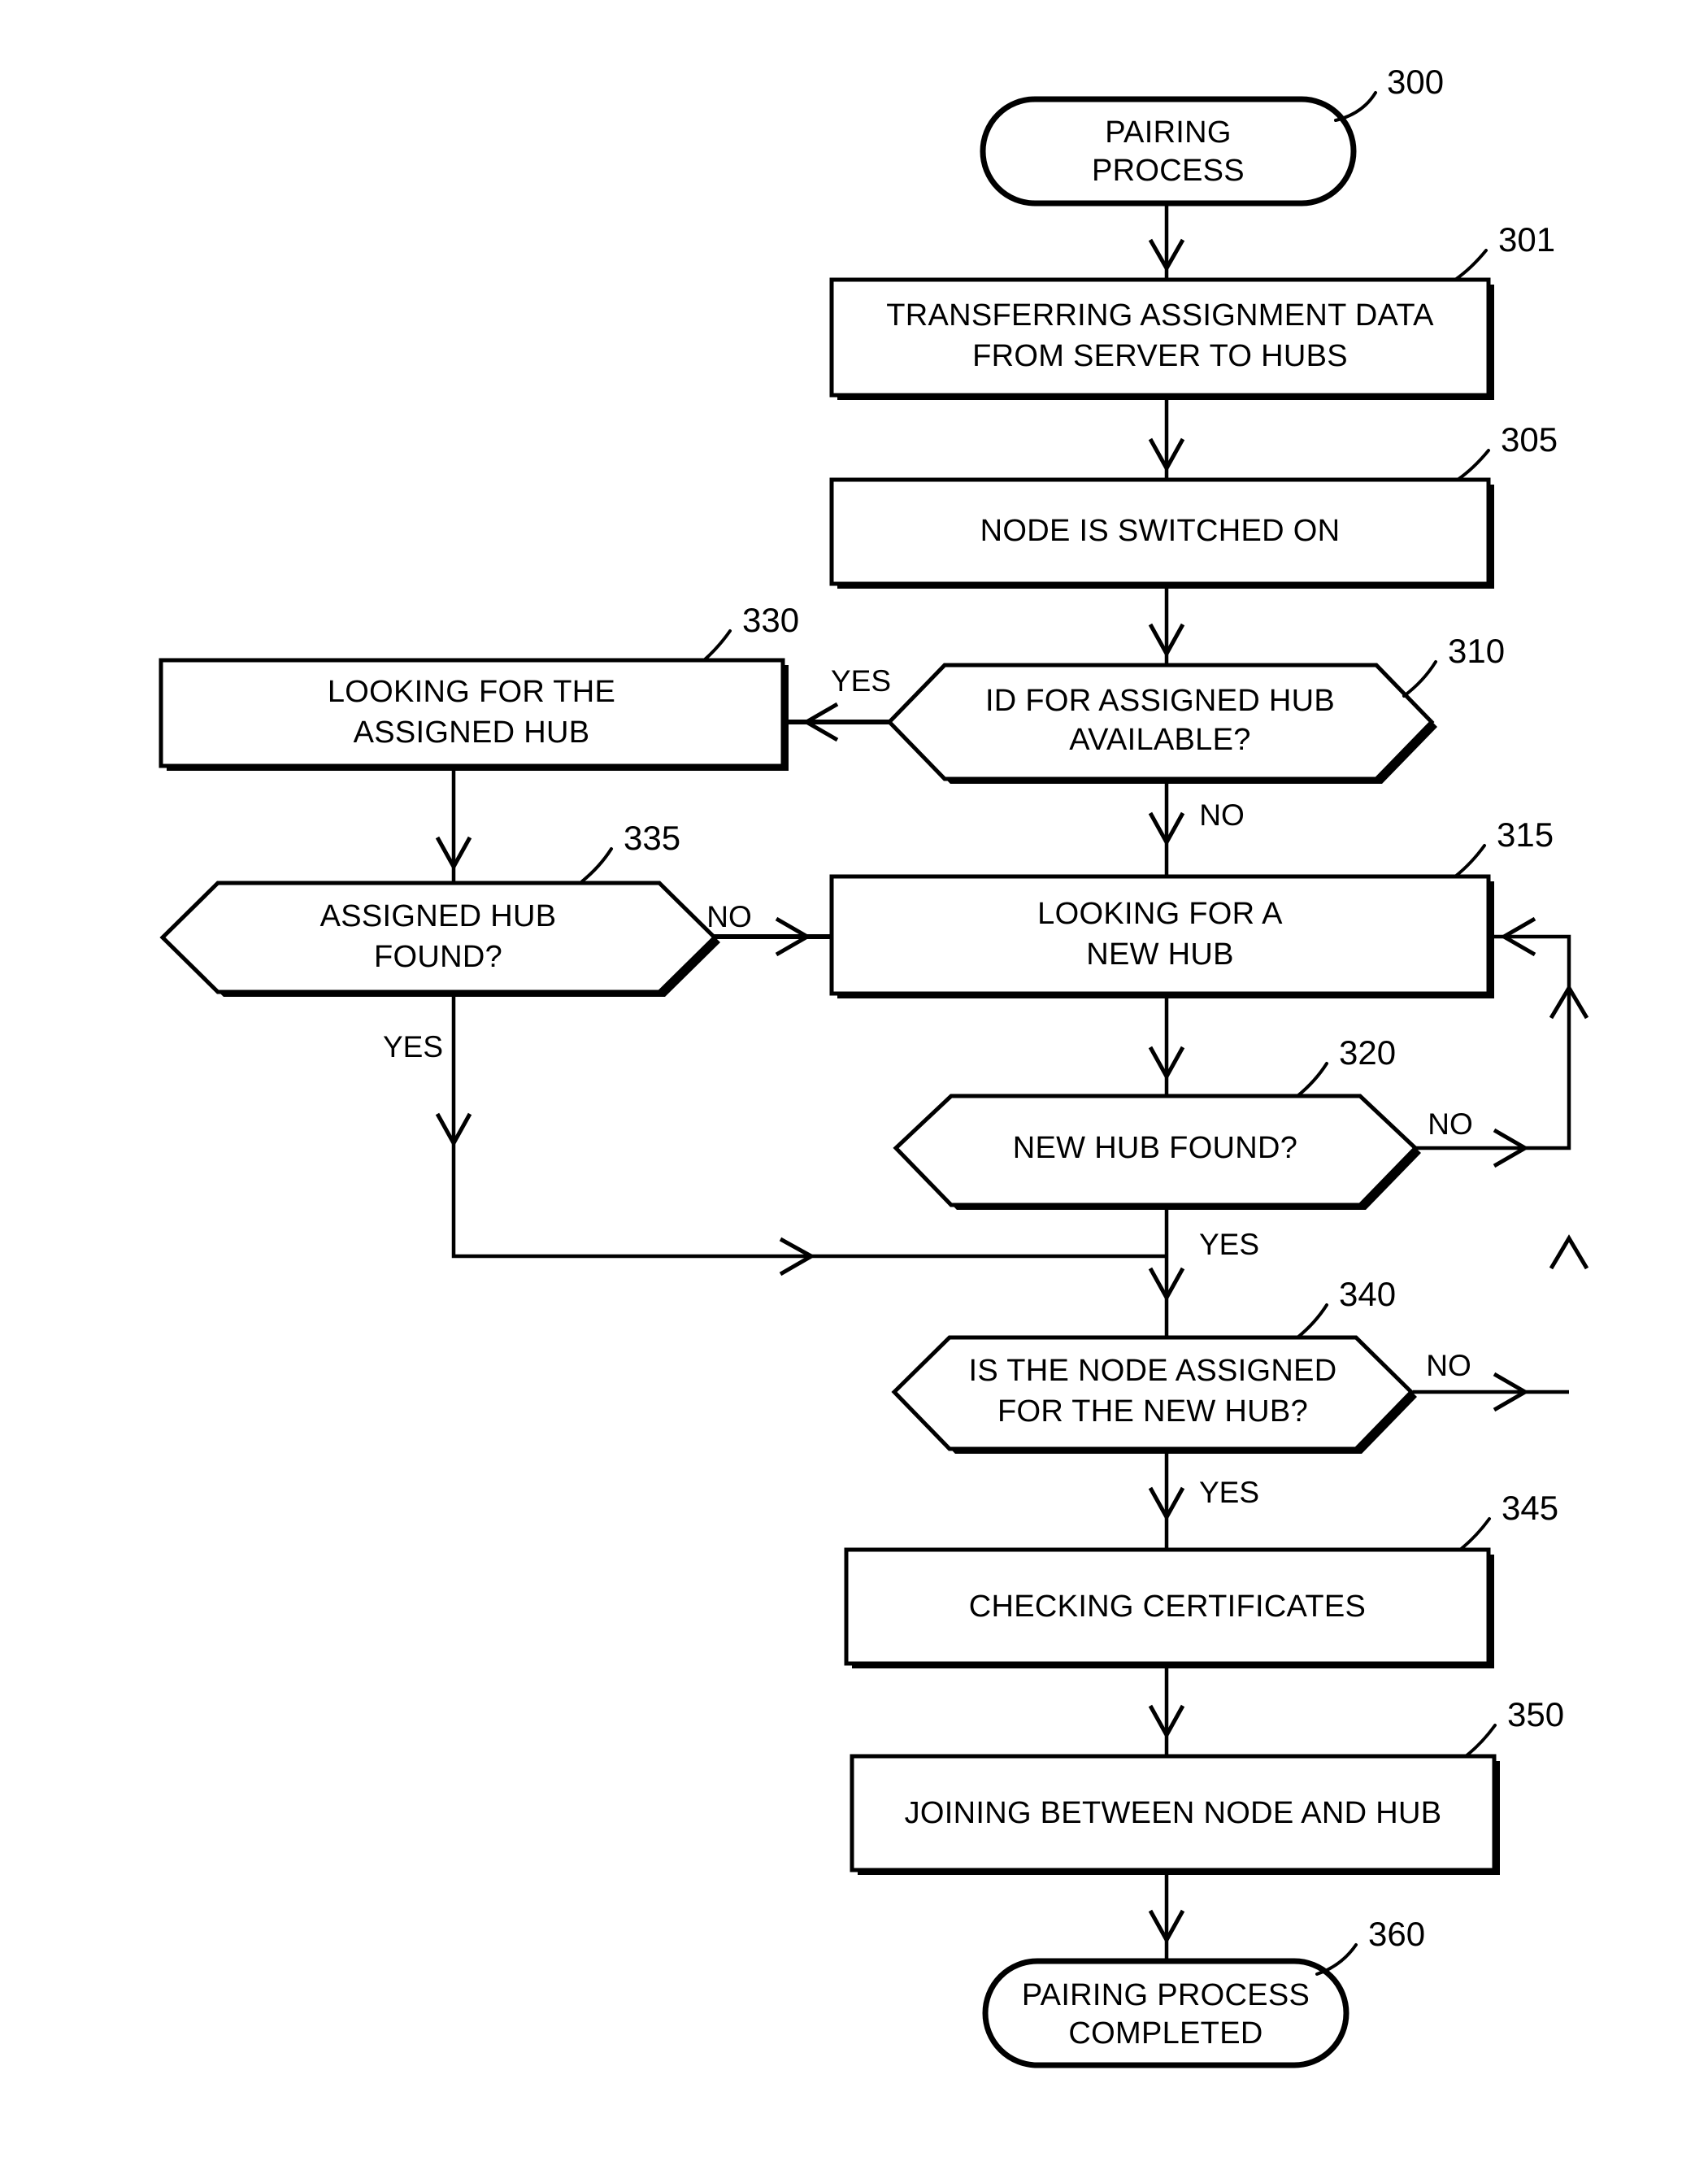  Describe the element at coordinates (1153, 1411) in the screenshot. I see `node-340-line2: FOR THE NEW HUB?` at that location.